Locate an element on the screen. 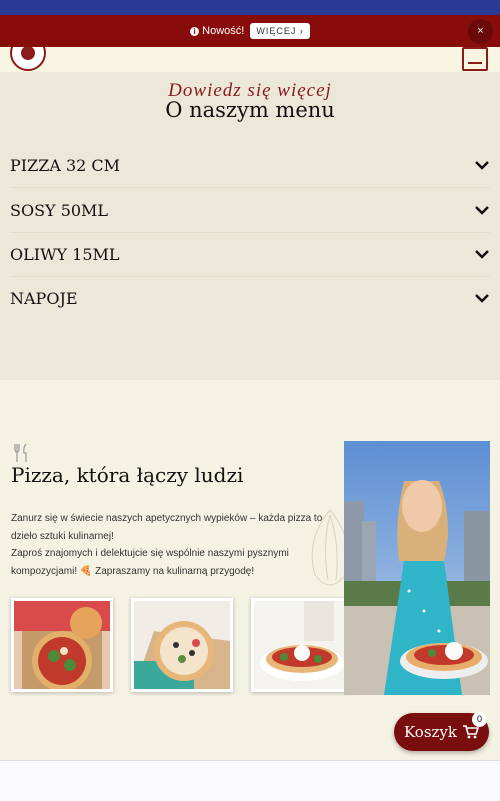 Image resolution: width=500 pixels, height=801 pixels. notice-label: Nowość! is located at coordinates (223, 31).